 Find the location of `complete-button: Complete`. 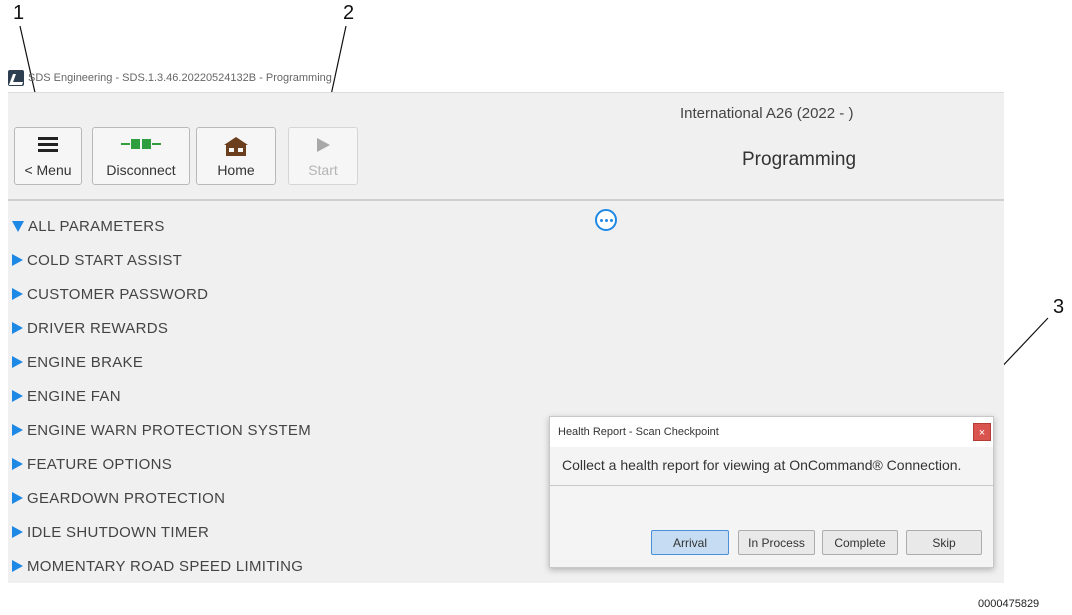

complete-button: Complete is located at coordinates (860, 542).